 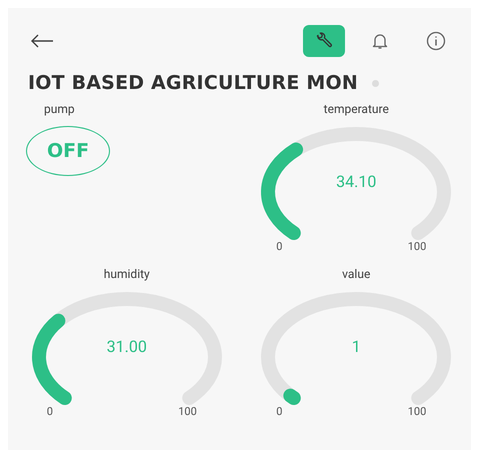 What do you see at coordinates (375, 83) in the screenshot?
I see `status-dot` at bounding box center [375, 83].